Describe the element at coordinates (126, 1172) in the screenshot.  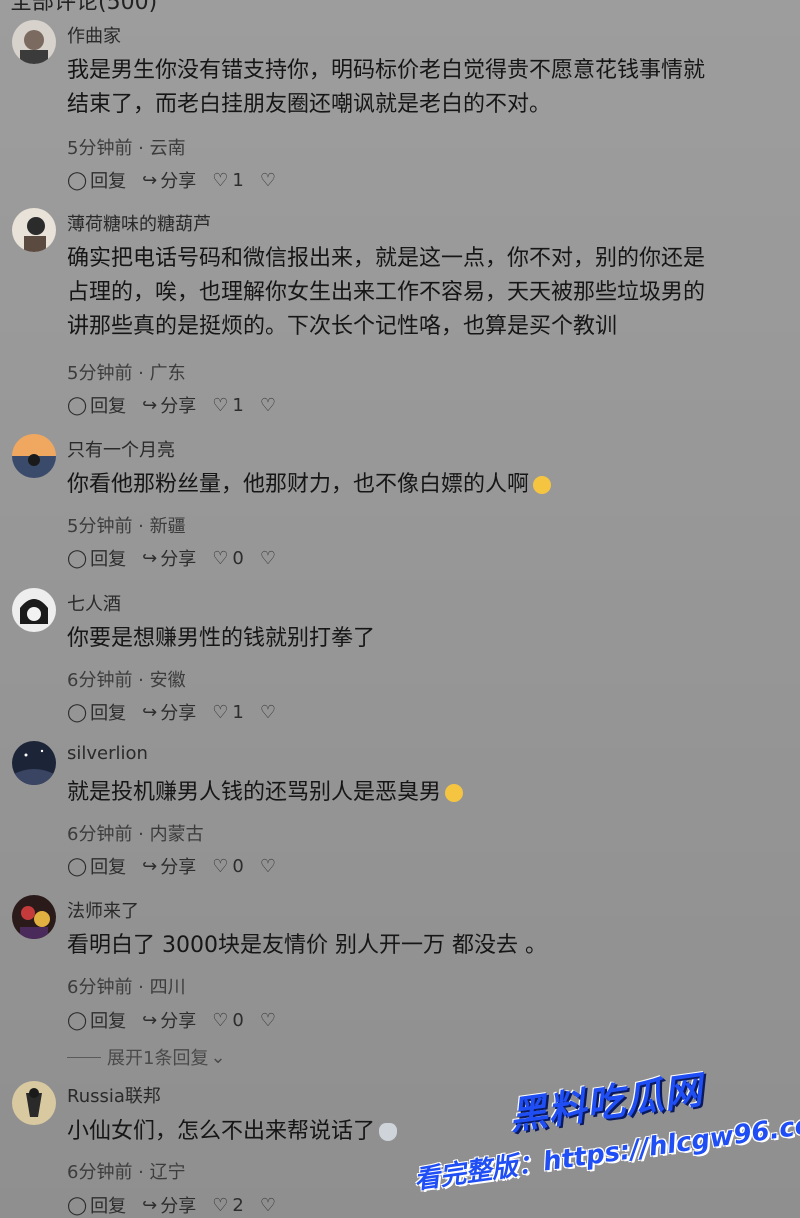
I see `timestamp-location: 6分钟前 · 辽宁` at that location.